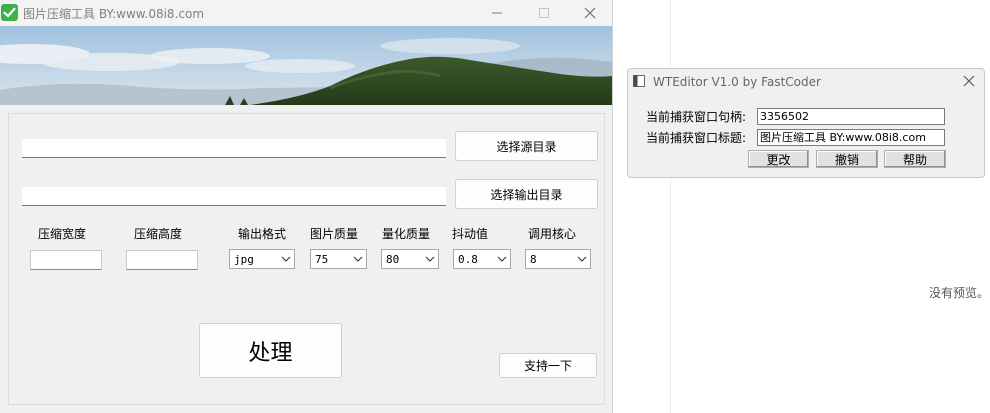 This screenshot has height=413, width=990. I want to click on window-title-field: 图片压缩工具 BY:www.08i8.com, so click(851, 137).